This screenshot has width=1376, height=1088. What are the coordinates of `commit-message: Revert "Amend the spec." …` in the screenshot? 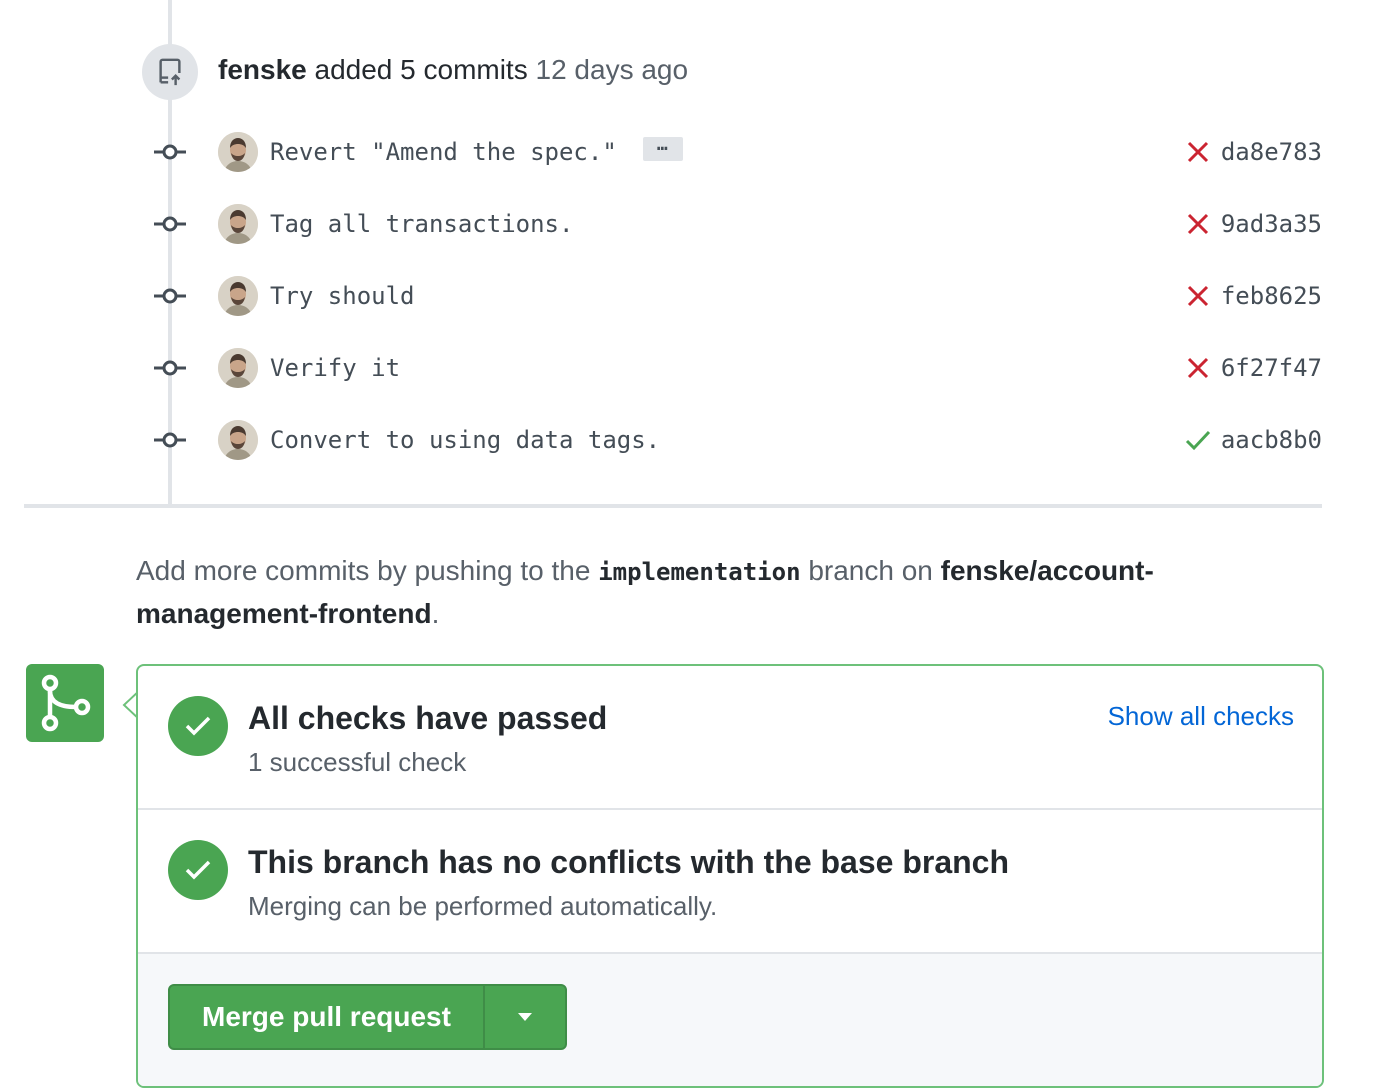 It's located at (476, 152).